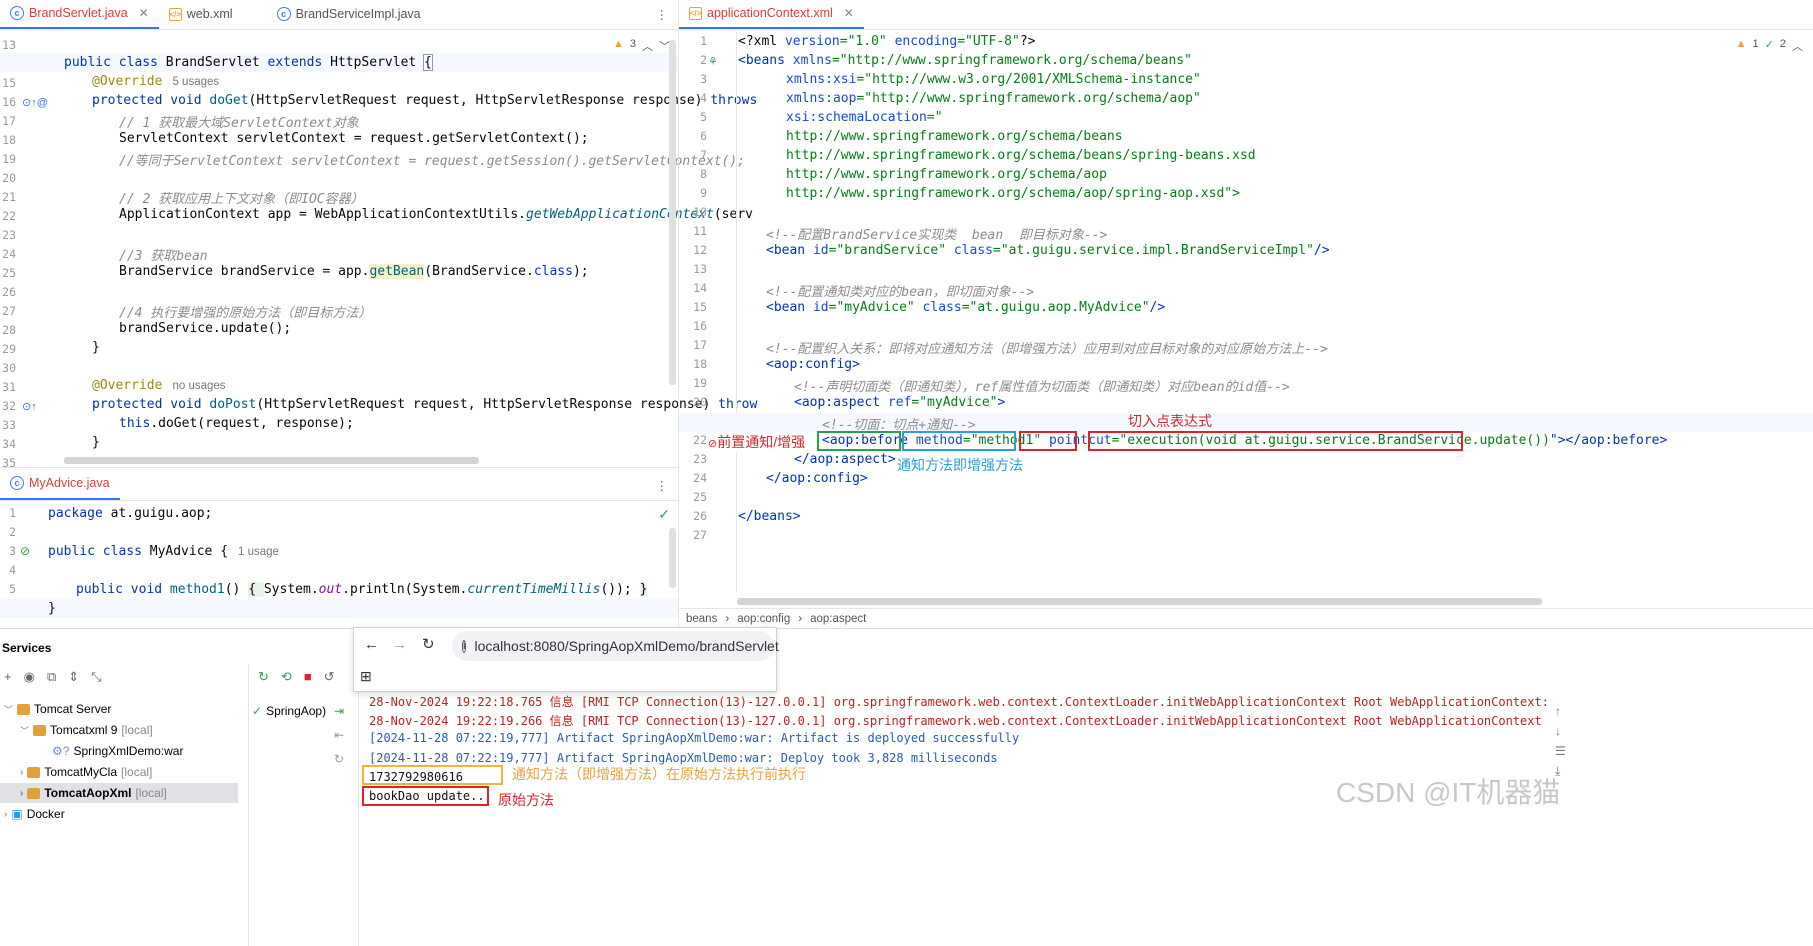 This screenshot has width=1813, height=946. Describe the element at coordinates (703, 136) in the screenshot. I see `line-number: 6` at that location.